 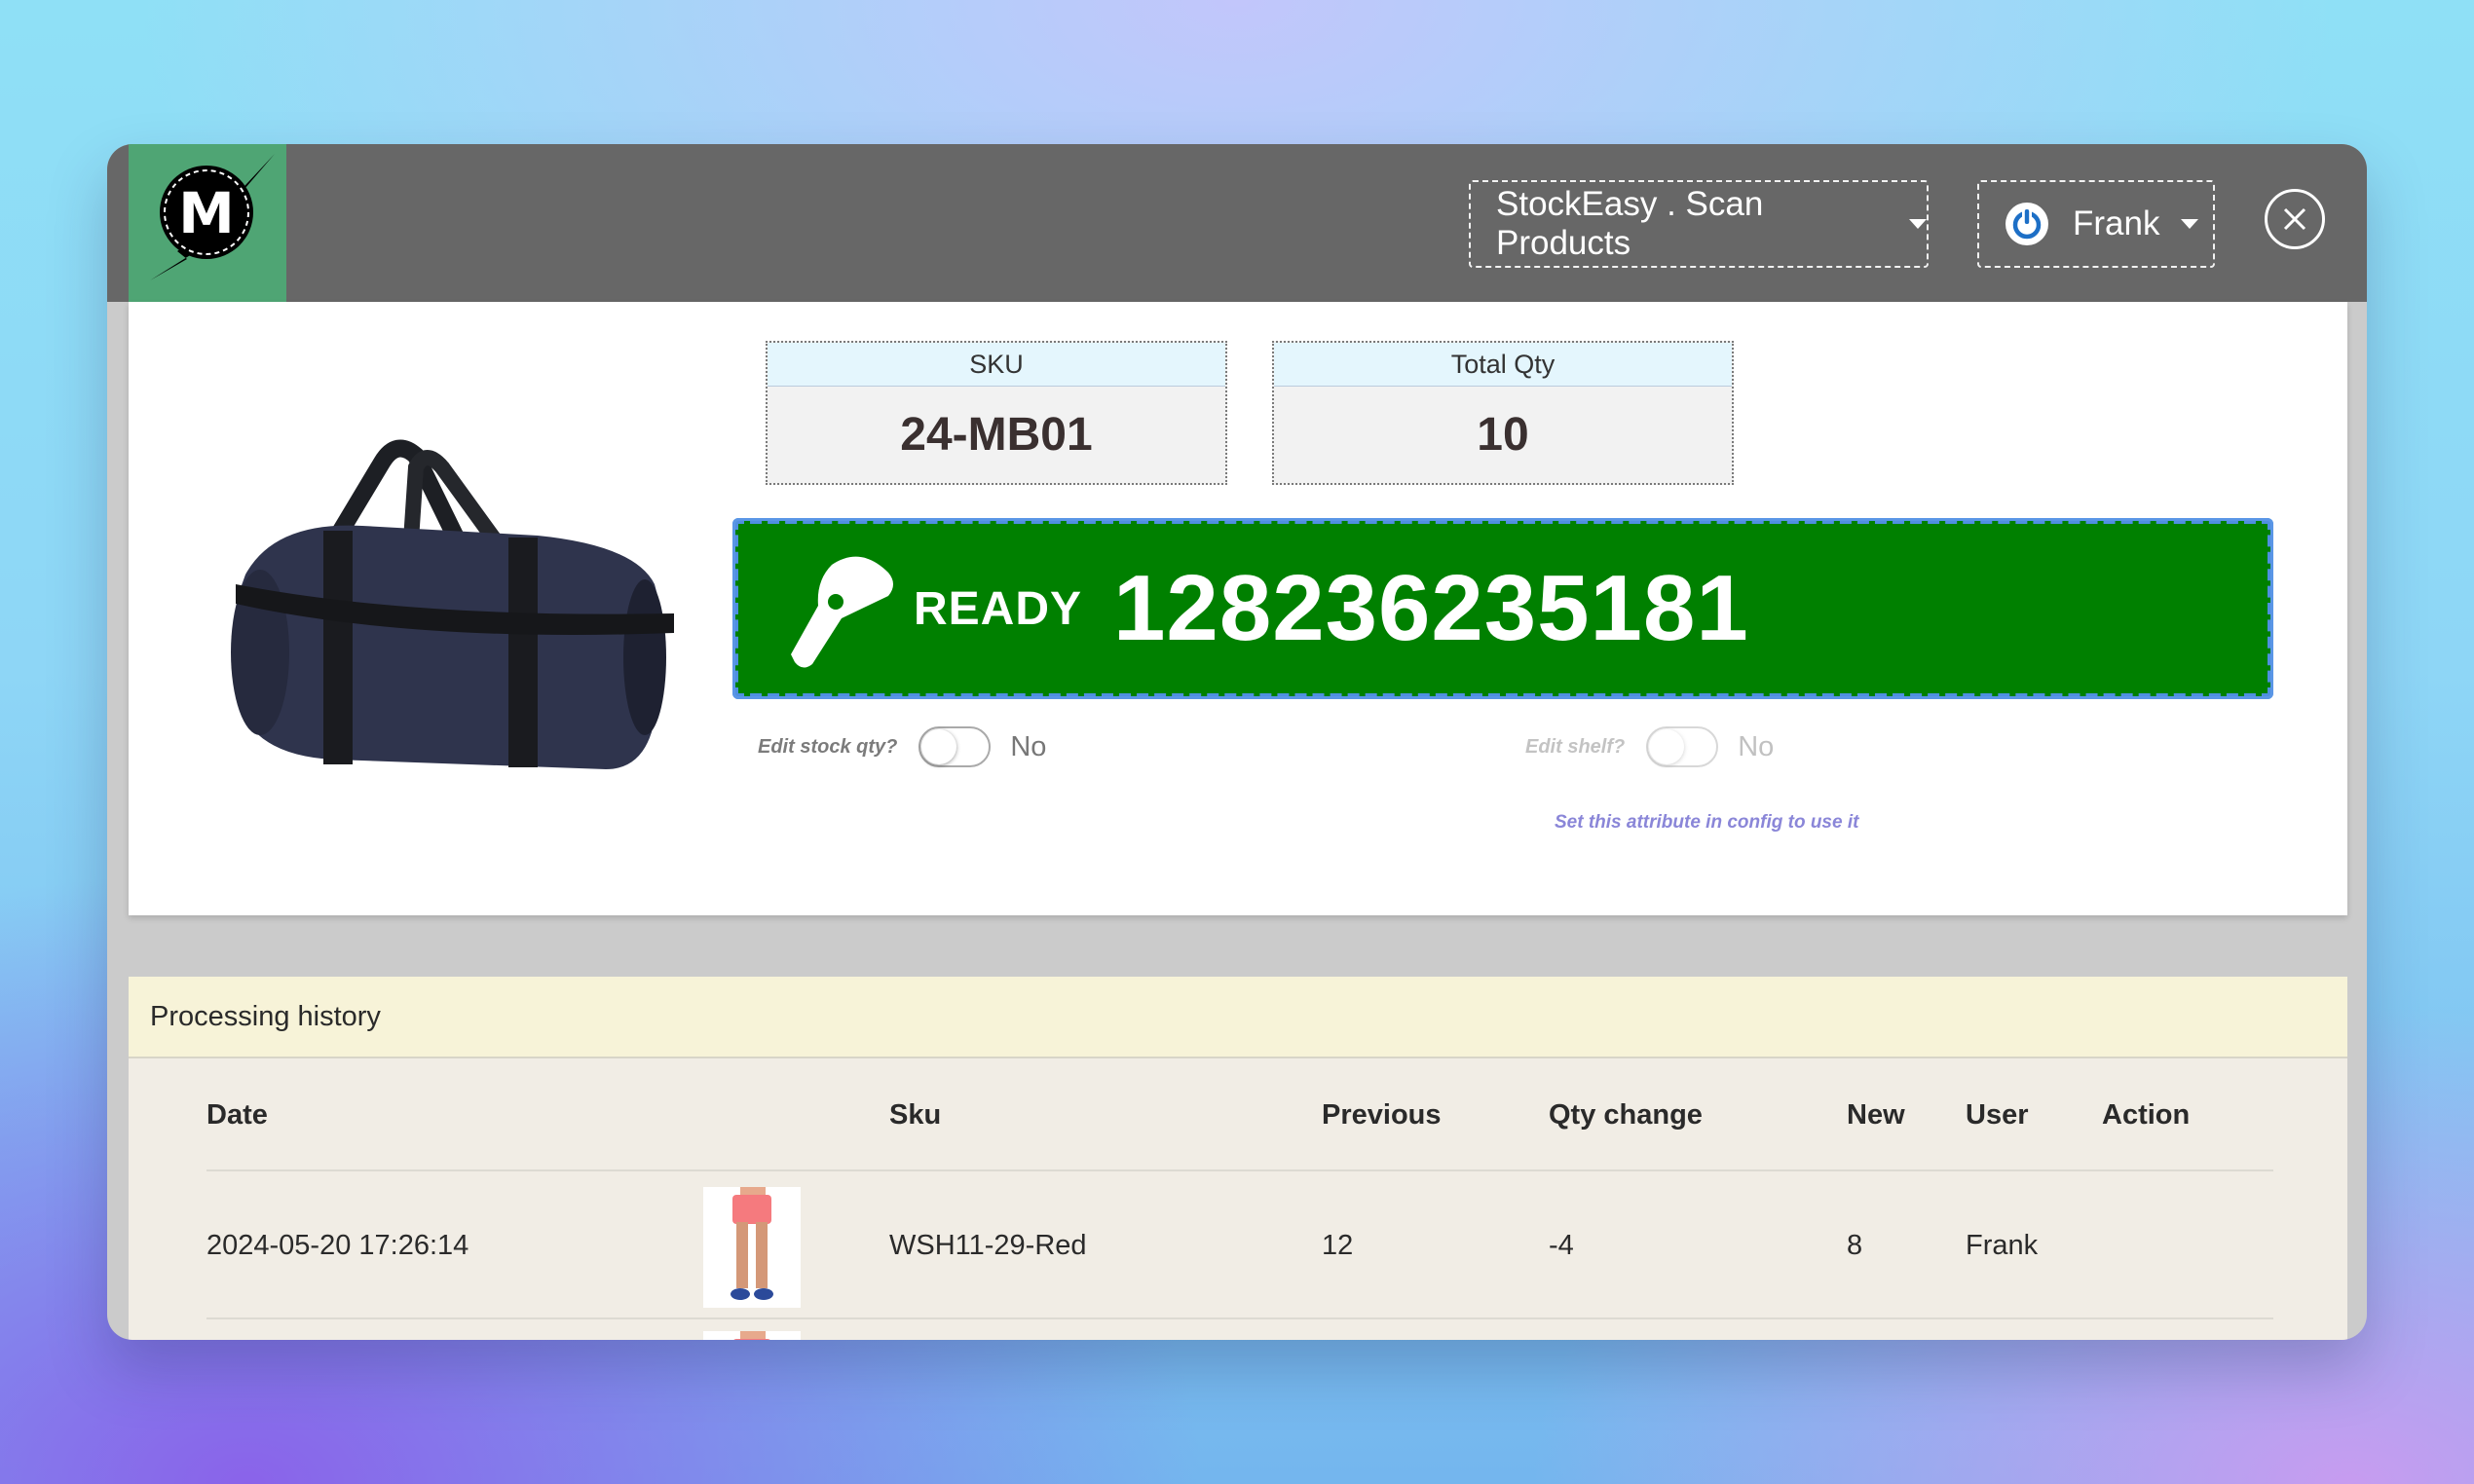 I want to click on total-qty-header: Total Qty, so click(x=1503, y=365).